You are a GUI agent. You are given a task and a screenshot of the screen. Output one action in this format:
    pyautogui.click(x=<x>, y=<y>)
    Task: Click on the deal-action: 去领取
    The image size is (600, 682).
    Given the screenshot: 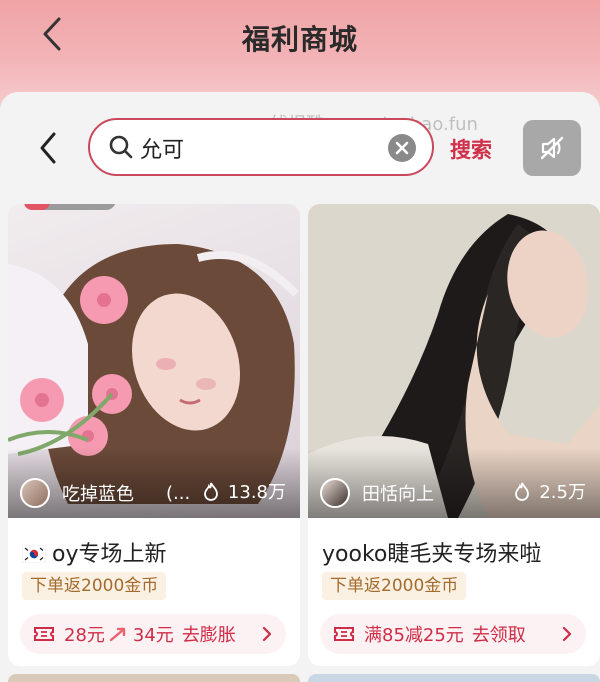 What is the action you would take?
    pyautogui.click(x=498, y=635)
    